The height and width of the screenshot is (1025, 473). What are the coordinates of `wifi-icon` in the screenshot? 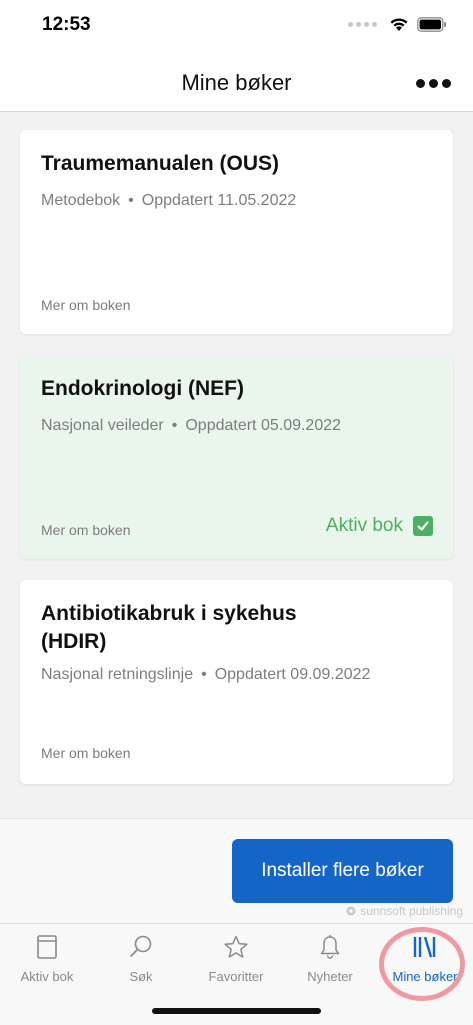 It's located at (399, 24).